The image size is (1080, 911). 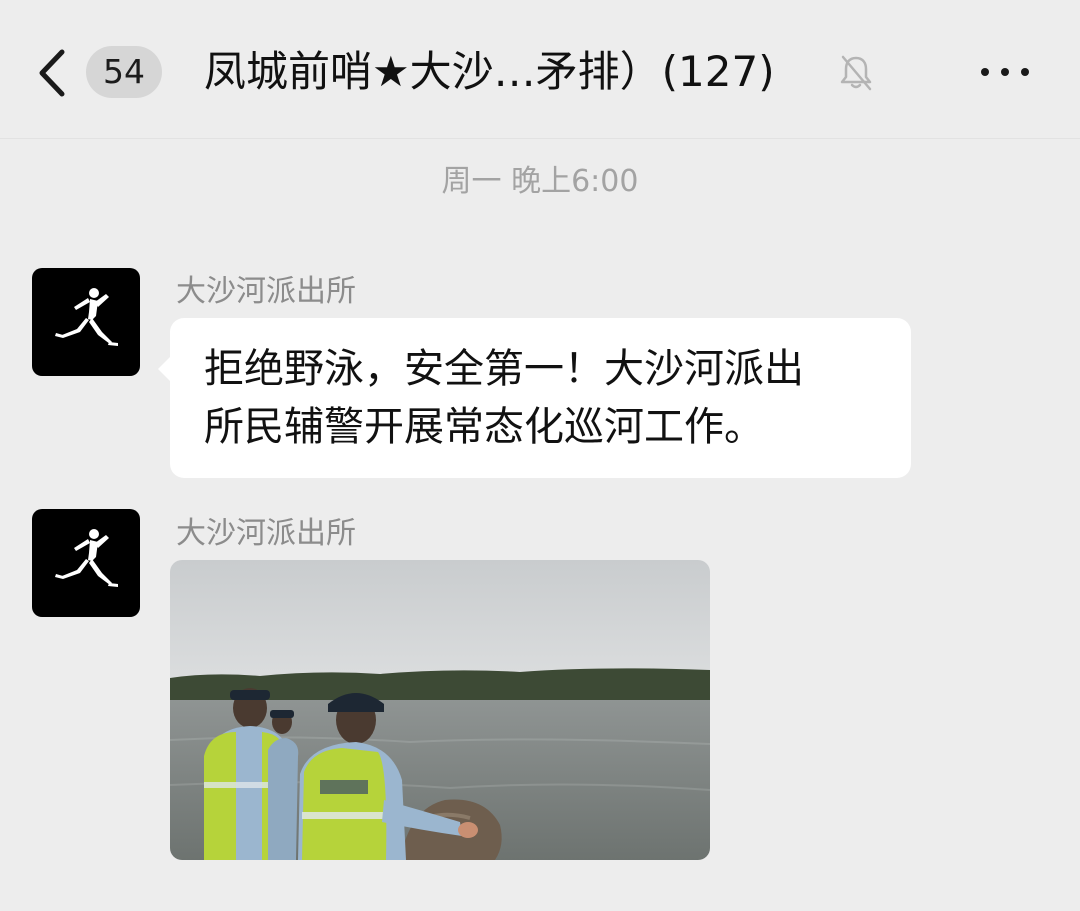 What do you see at coordinates (50, 73) in the screenshot?
I see `chevron-left-icon` at bounding box center [50, 73].